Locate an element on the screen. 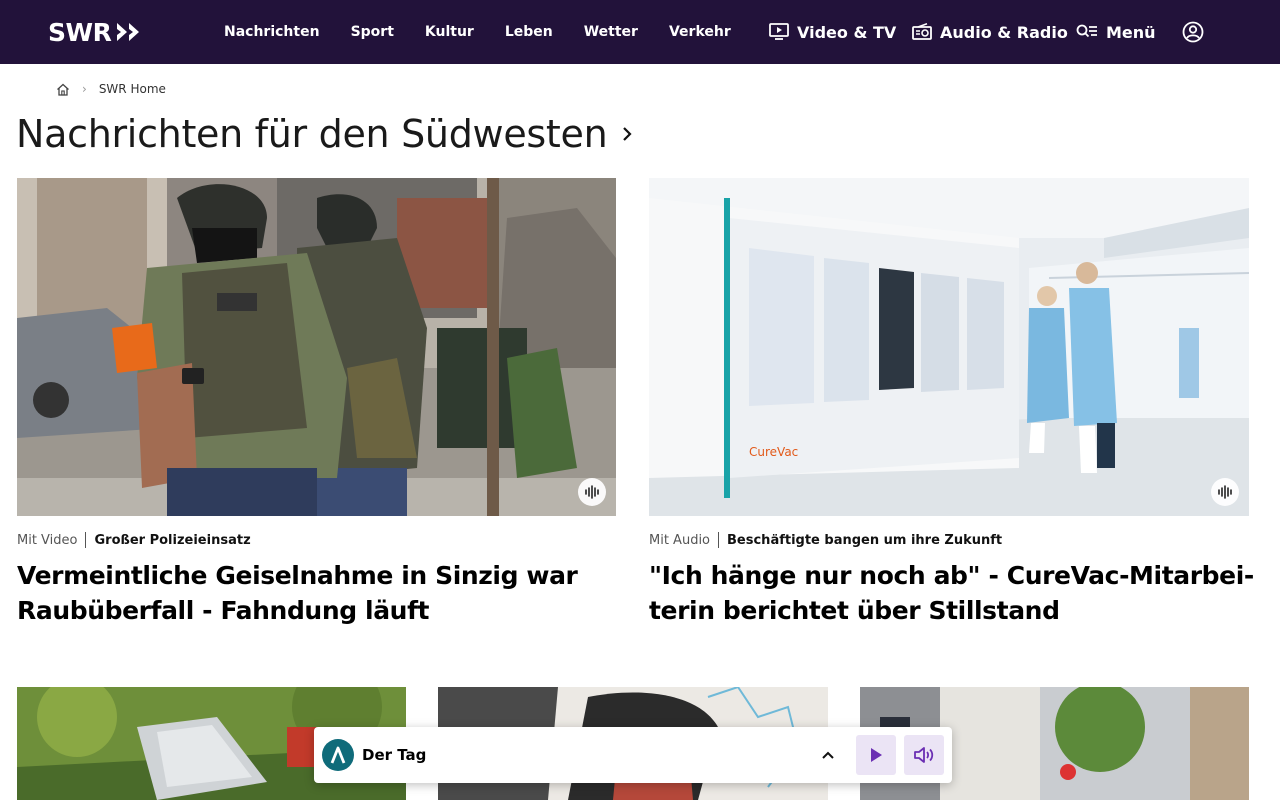 This screenshot has height=800, width=1280. video-tv-icon is located at coordinates (779, 32).